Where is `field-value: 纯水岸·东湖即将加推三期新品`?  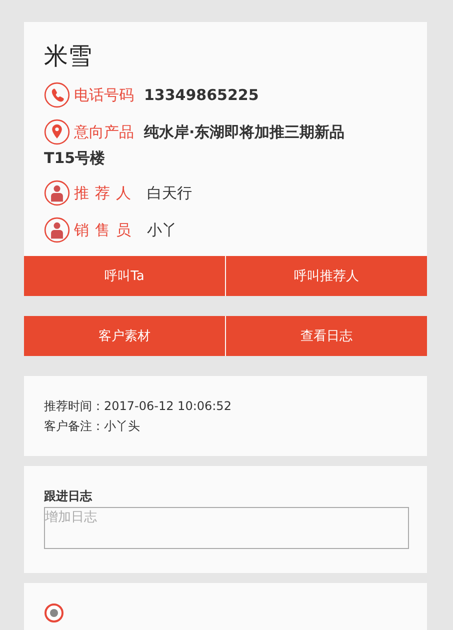 field-value: 纯水岸·东湖即将加推三期新品 is located at coordinates (244, 131).